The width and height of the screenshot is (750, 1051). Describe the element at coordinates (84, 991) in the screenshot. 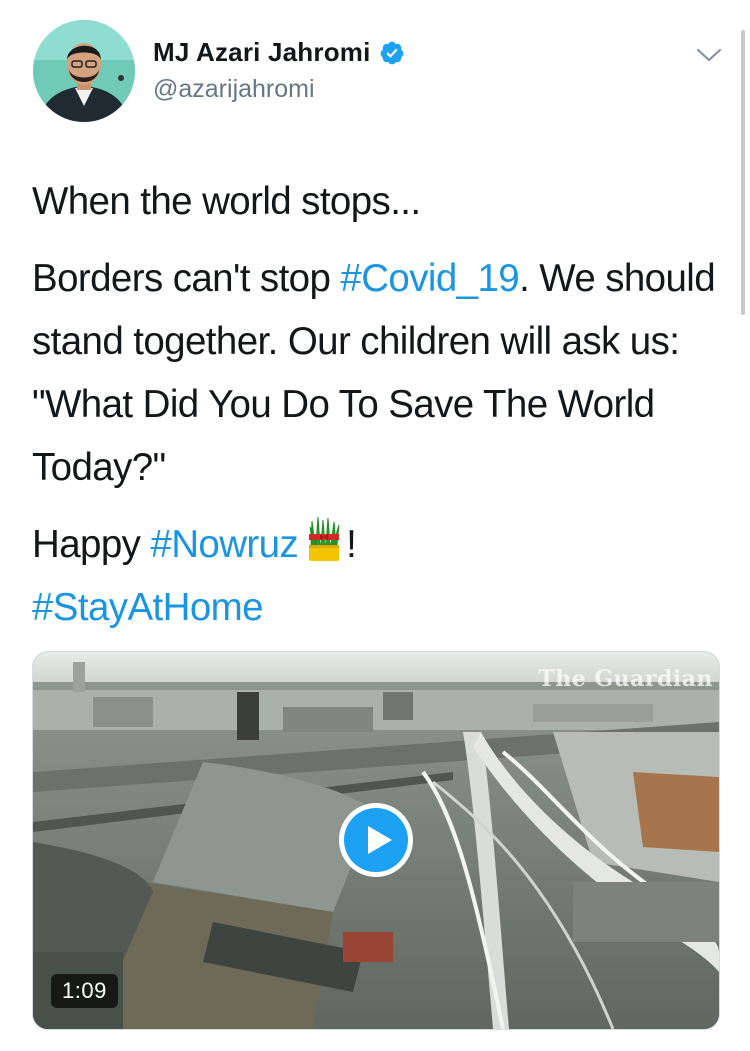

I see `video-duration-badge: 1:09` at that location.